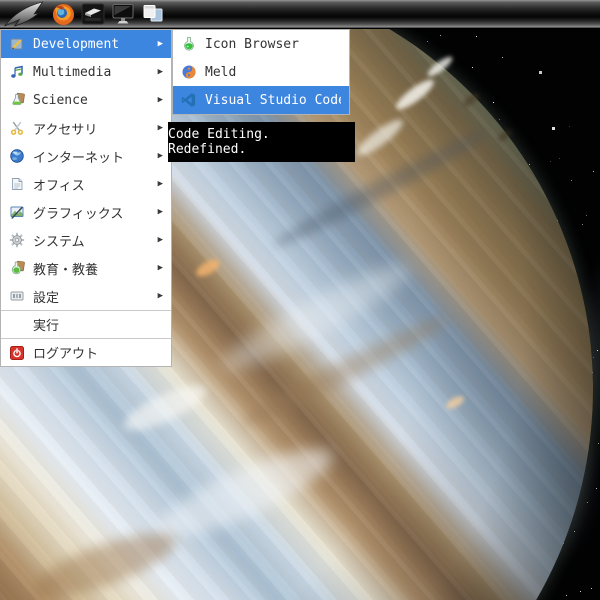 The width and height of the screenshot is (600, 600). I want to click on logout-icon, so click(17, 353).